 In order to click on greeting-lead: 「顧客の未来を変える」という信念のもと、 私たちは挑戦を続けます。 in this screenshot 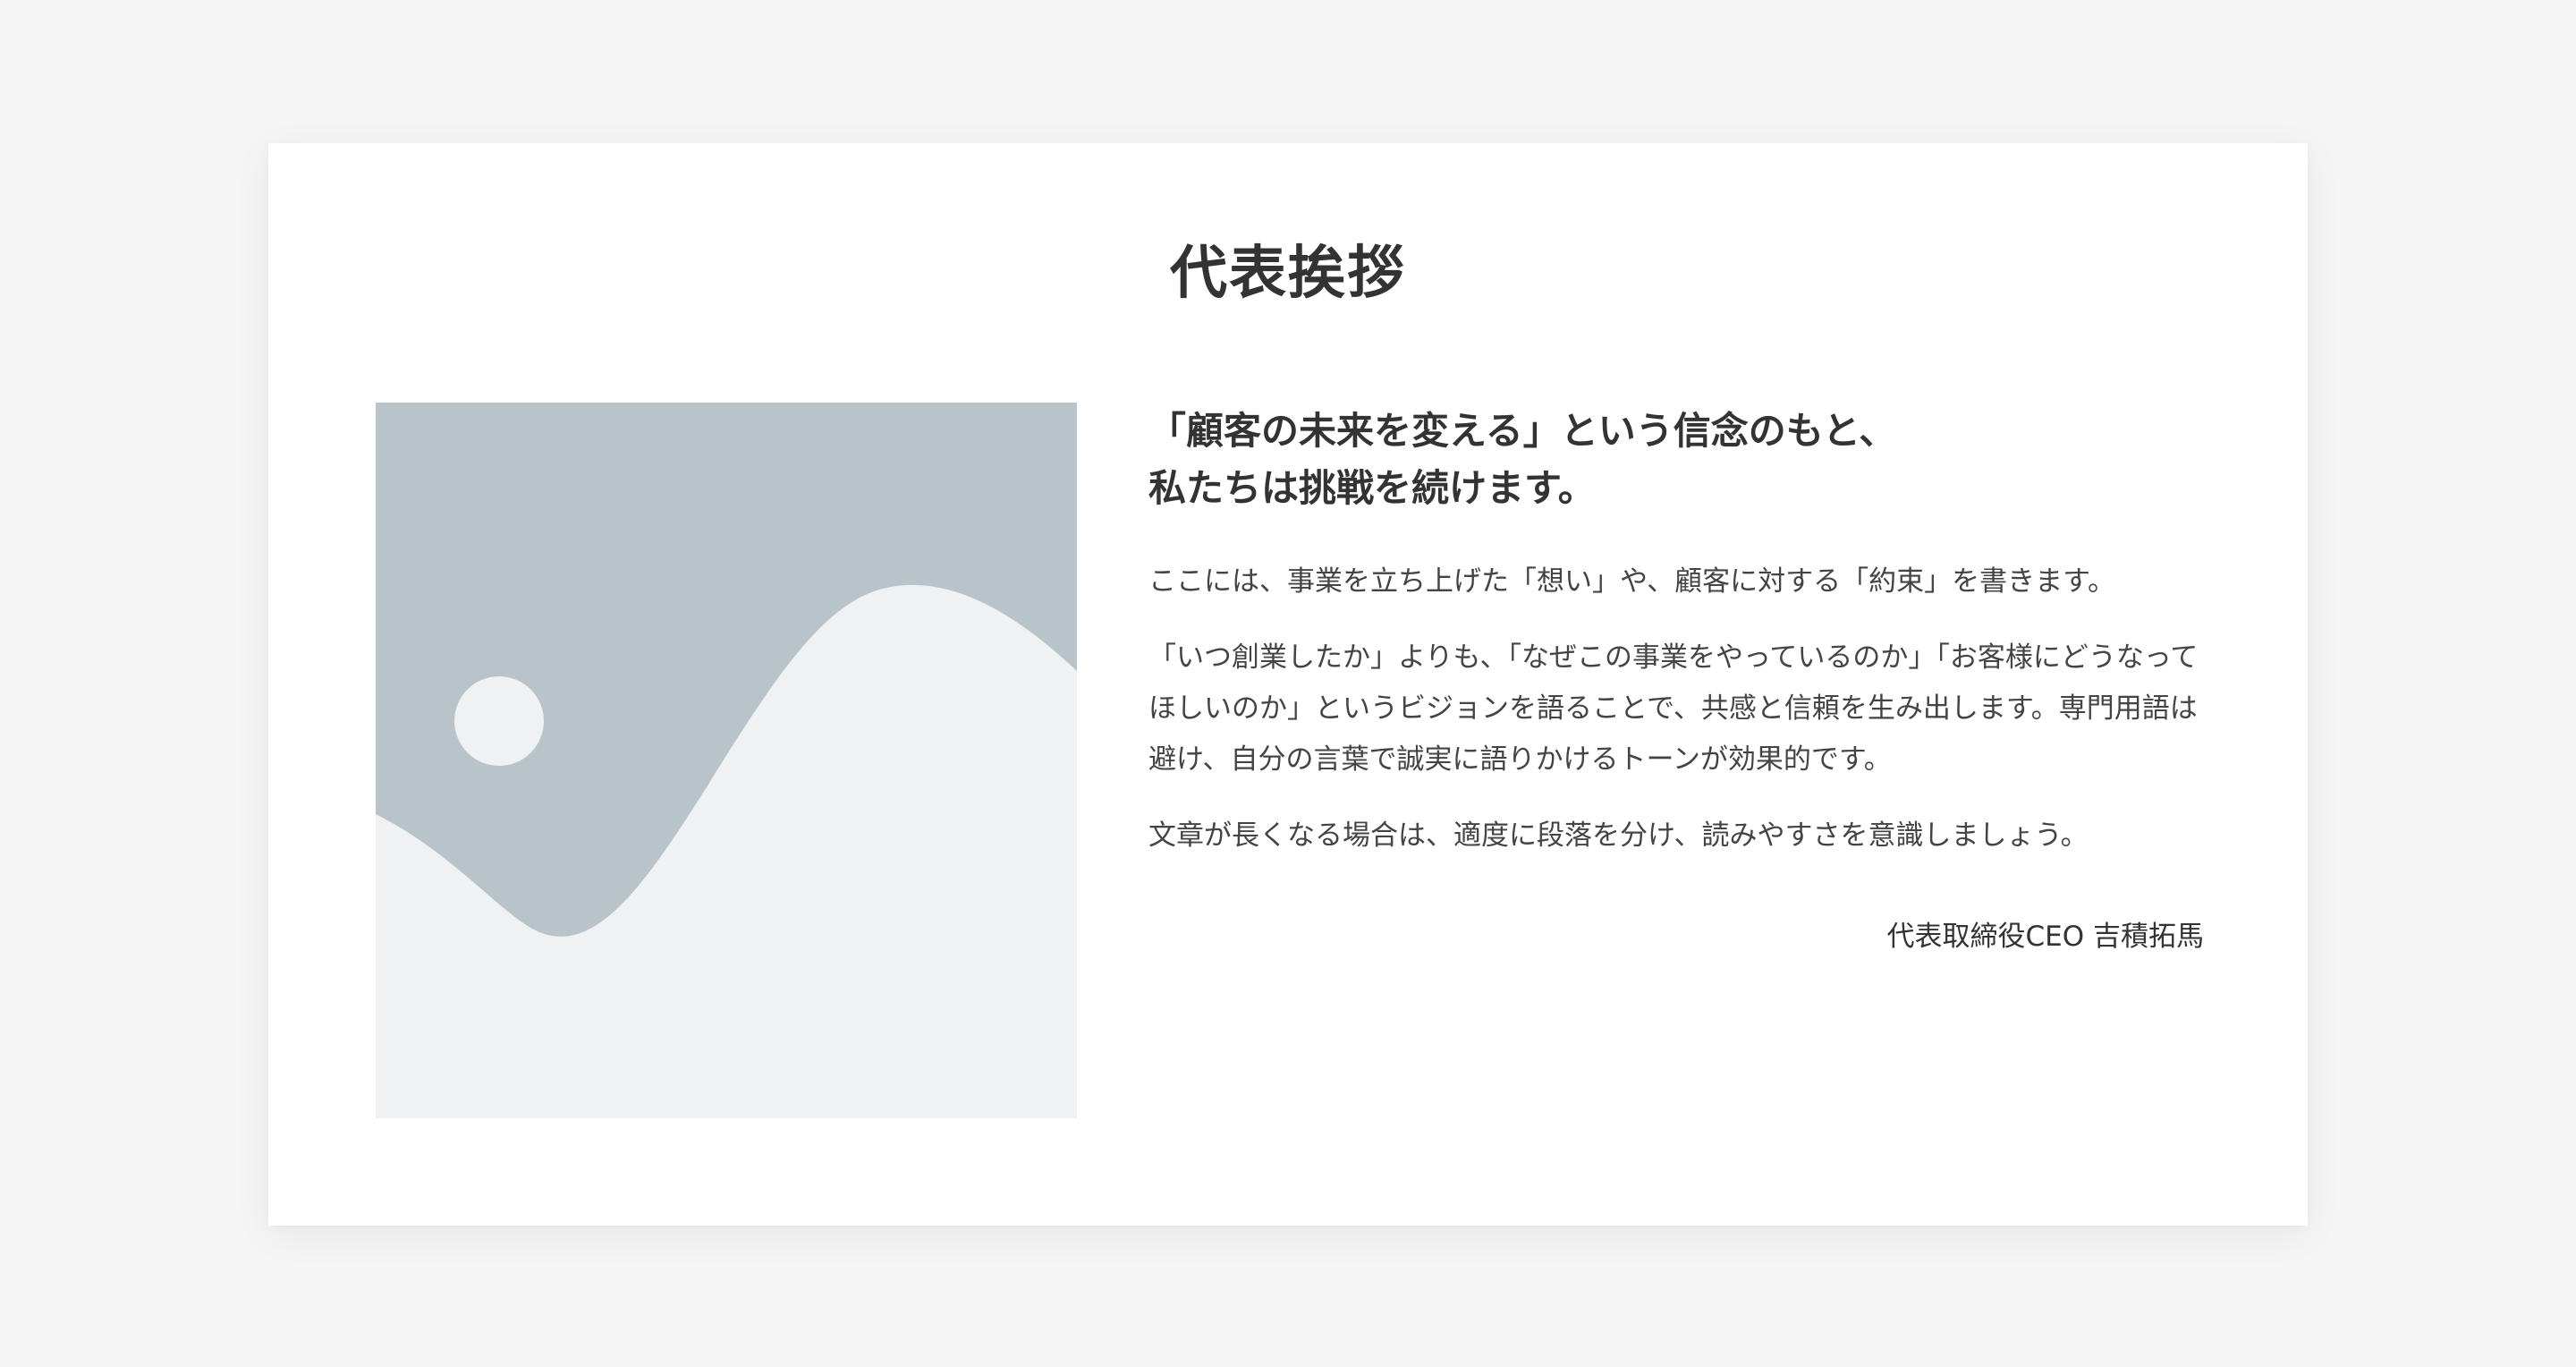, I will do `click(1676, 460)`.